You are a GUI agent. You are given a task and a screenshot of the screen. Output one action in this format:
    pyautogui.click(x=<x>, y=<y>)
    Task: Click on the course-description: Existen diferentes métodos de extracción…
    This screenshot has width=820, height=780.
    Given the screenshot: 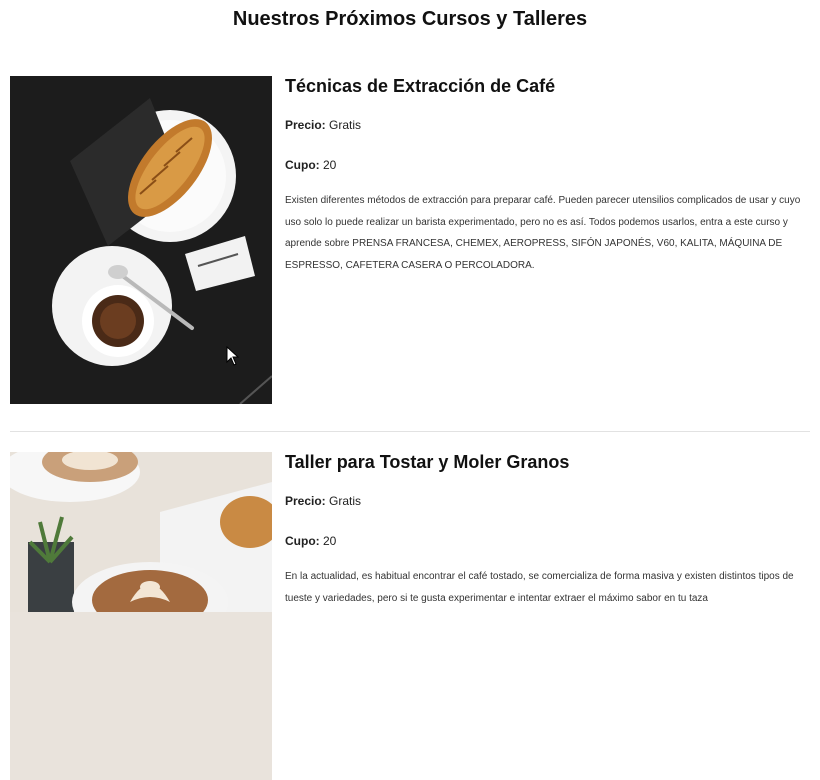 What is the action you would take?
    pyautogui.click(x=543, y=233)
    